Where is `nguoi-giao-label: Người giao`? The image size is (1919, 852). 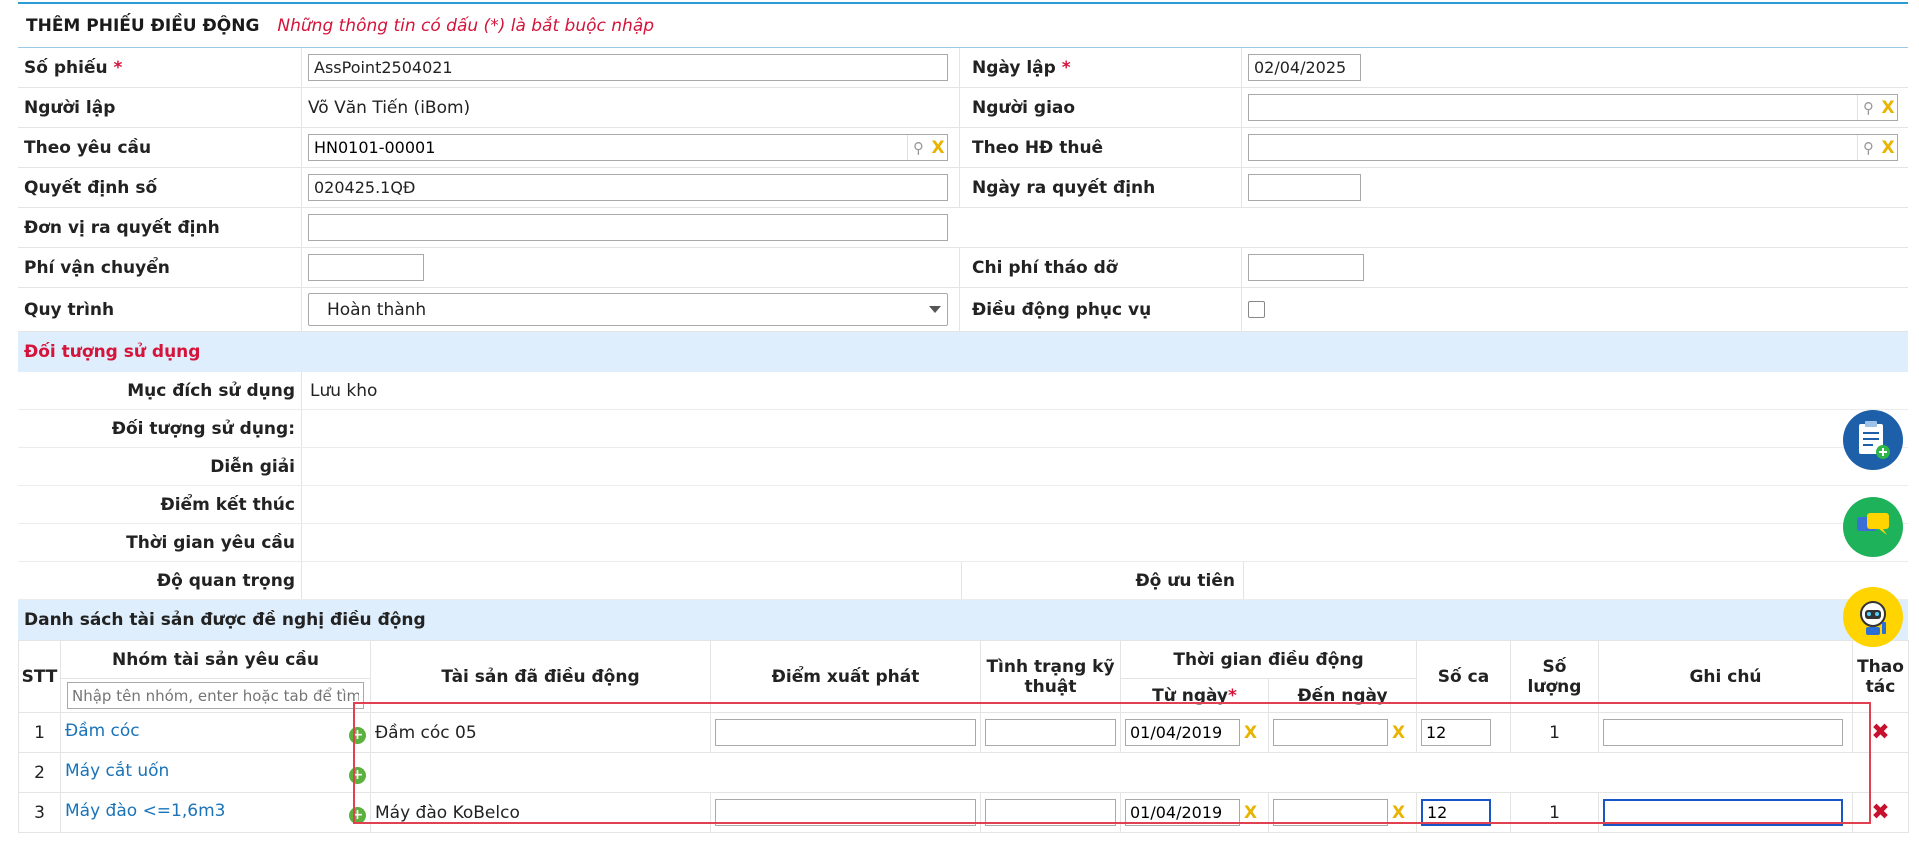
nguoi-giao-label: Người giao is located at coordinates (1101, 107).